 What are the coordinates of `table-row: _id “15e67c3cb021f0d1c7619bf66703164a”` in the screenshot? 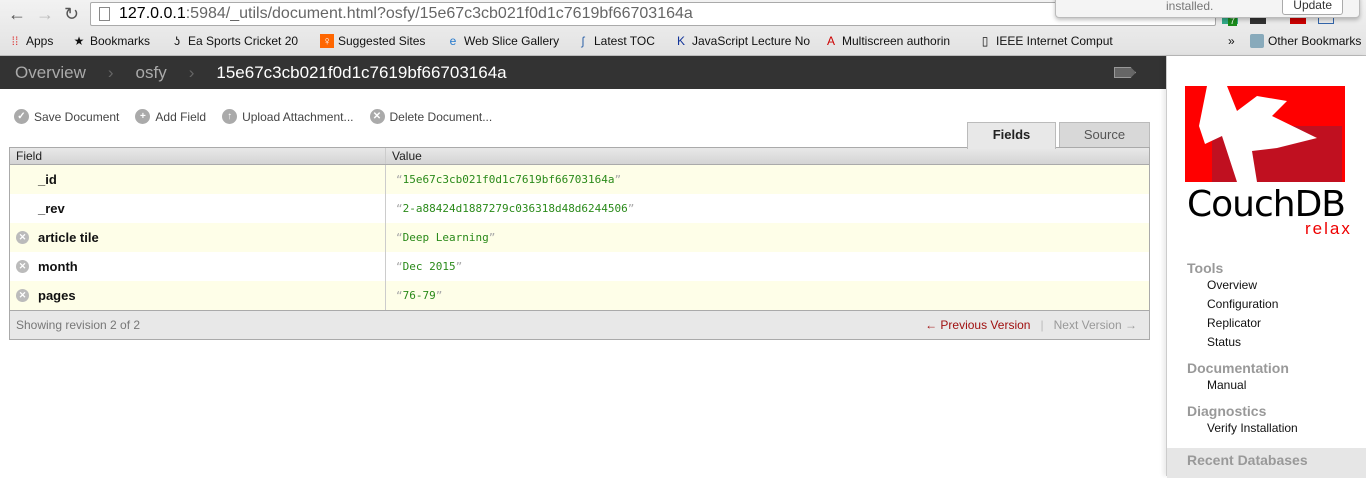 It's located at (579, 179).